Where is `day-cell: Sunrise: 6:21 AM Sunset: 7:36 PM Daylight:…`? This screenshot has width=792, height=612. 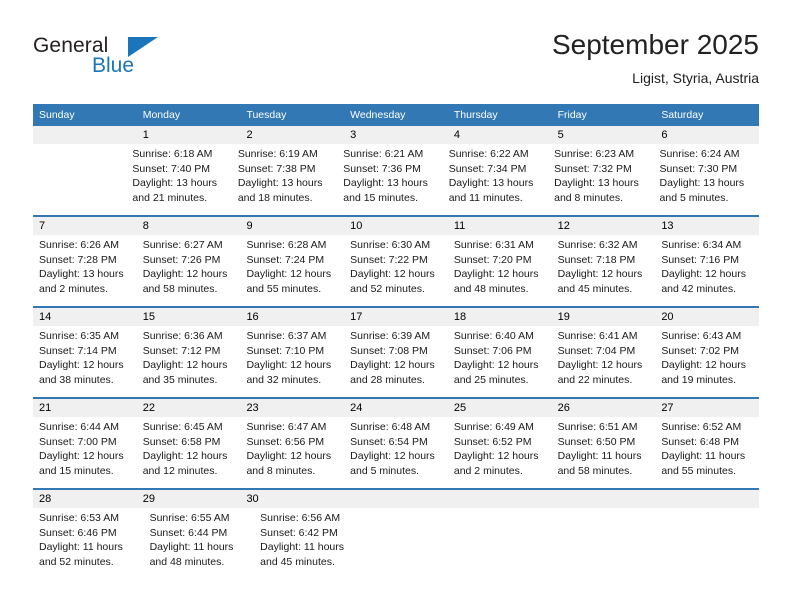
day-cell: Sunrise: 6:21 AM Sunset: 7:36 PM Daylight:… is located at coordinates (389, 179).